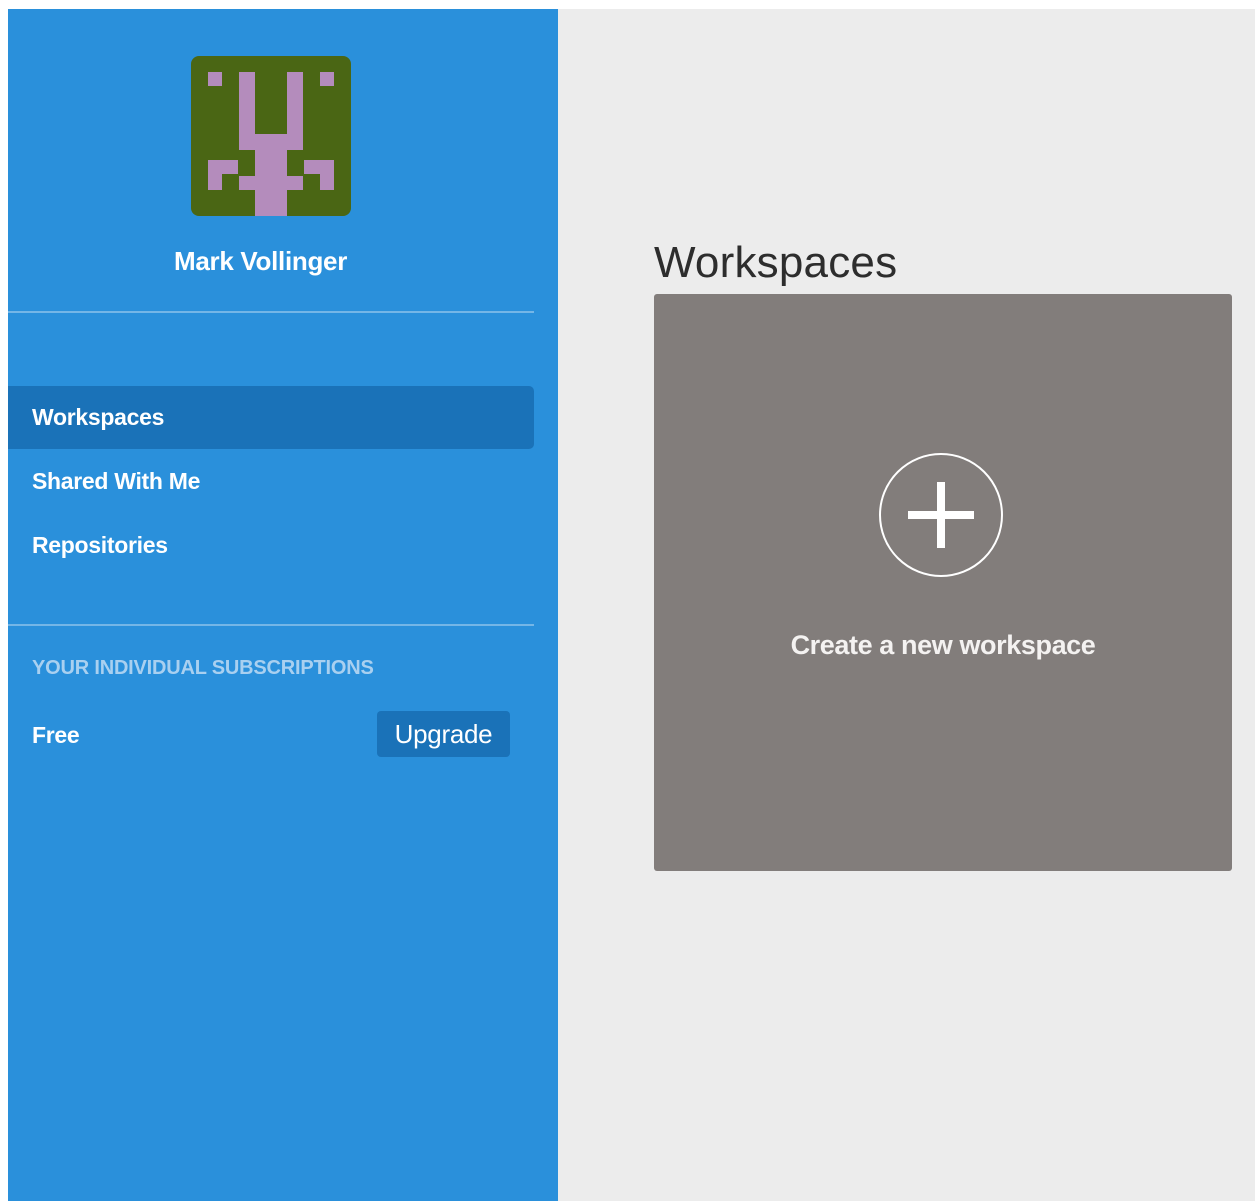 This screenshot has height=1201, width=1255. What do you see at coordinates (260, 261) in the screenshot?
I see `user-name: Mark Vollinger` at bounding box center [260, 261].